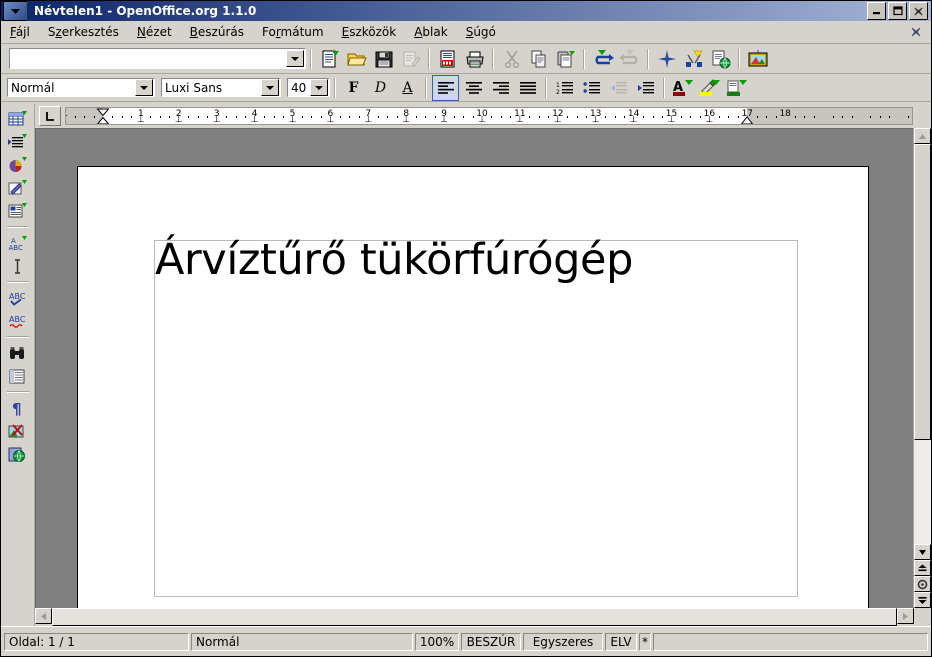  I want to click on insert-special-character-button: A ABC, so click(18, 243).